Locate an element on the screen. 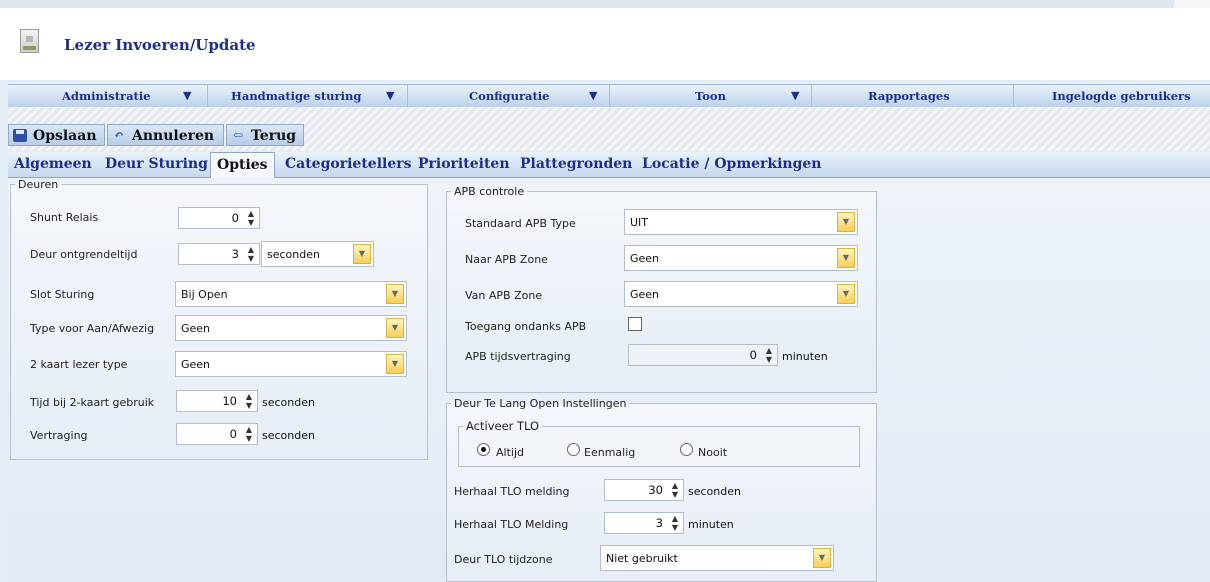  tijd-2kaart-value: 10 is located at coordinates (229, 401).